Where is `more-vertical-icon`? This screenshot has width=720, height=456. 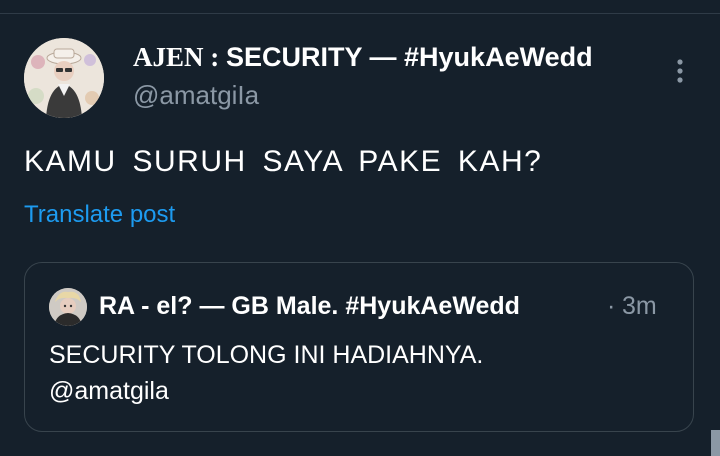 more-vertical-icon is located at coordinates (680, 71).